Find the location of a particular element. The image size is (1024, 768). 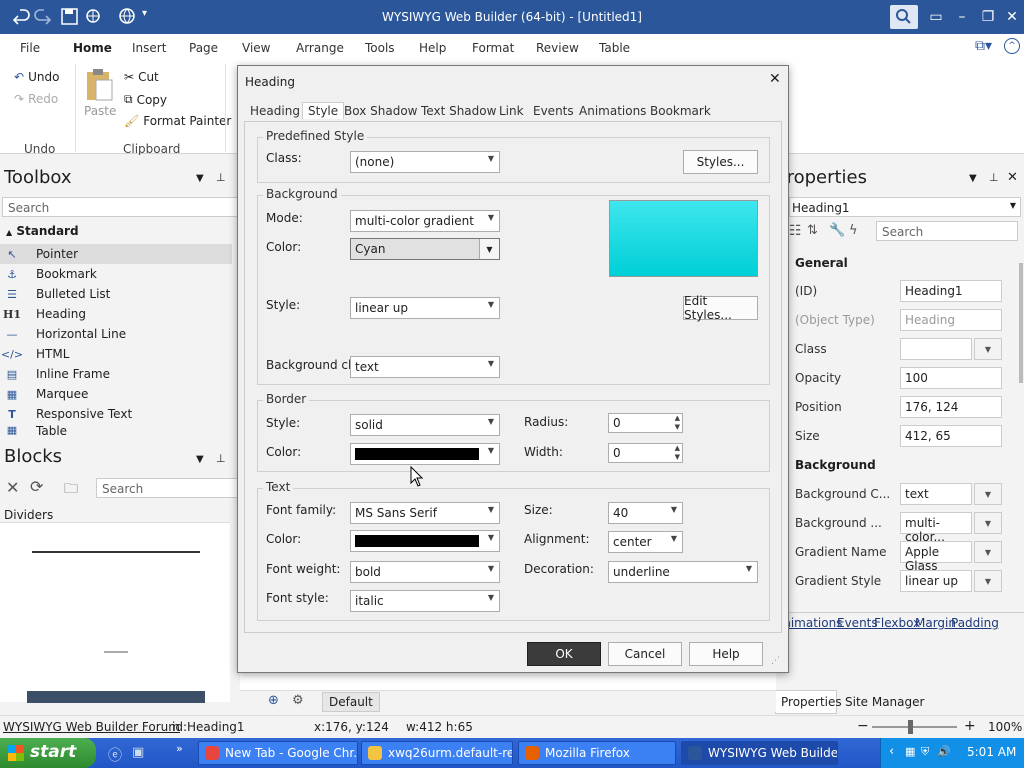

redo-button: ↷ Redo is located at coordinates (36, 99).